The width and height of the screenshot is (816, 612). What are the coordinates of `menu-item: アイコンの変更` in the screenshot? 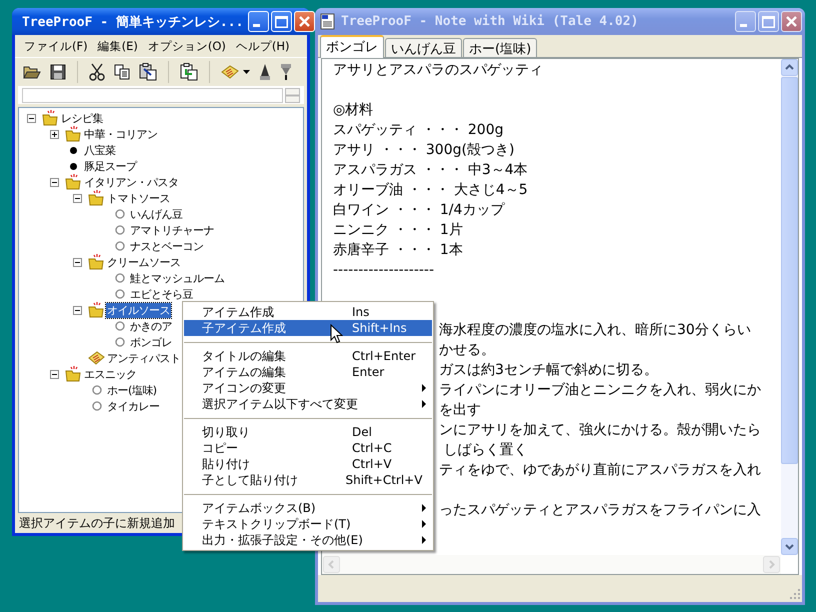 It's located at (308, 388).